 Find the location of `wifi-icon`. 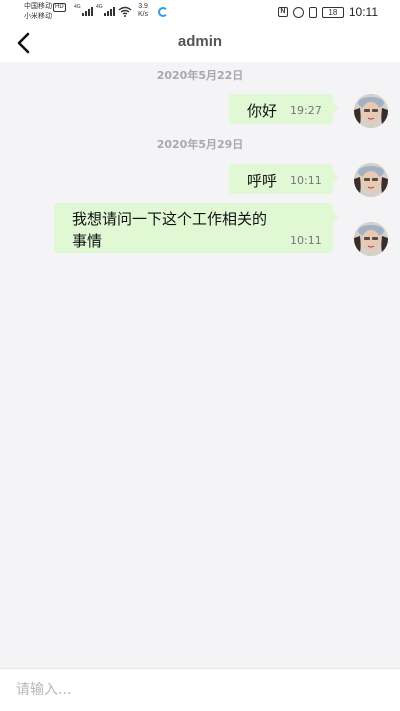

wifi-icon is located at coordinates (125, 11).